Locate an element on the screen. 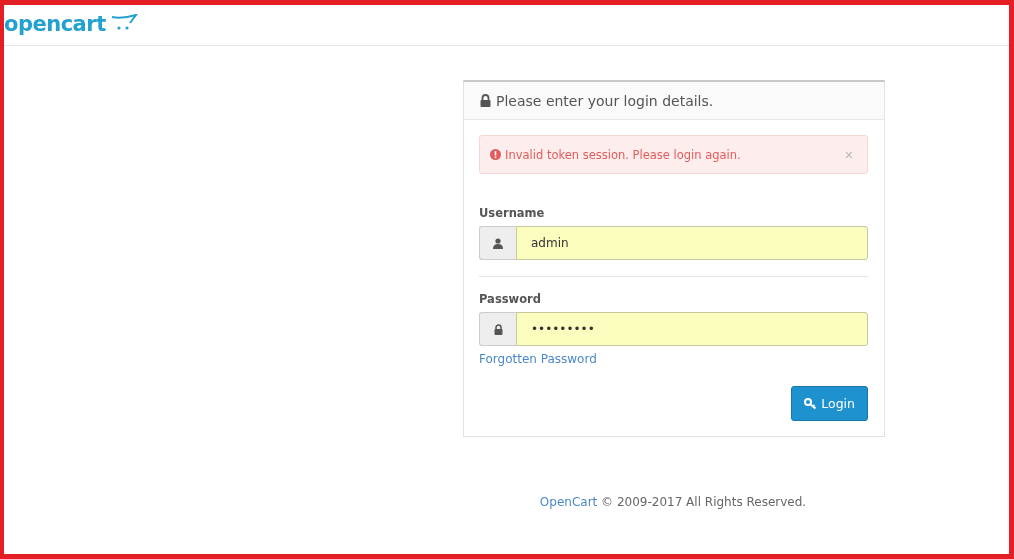 This screenshot has width=1014, height=559. user-icon is located at coordinates (498, 243).